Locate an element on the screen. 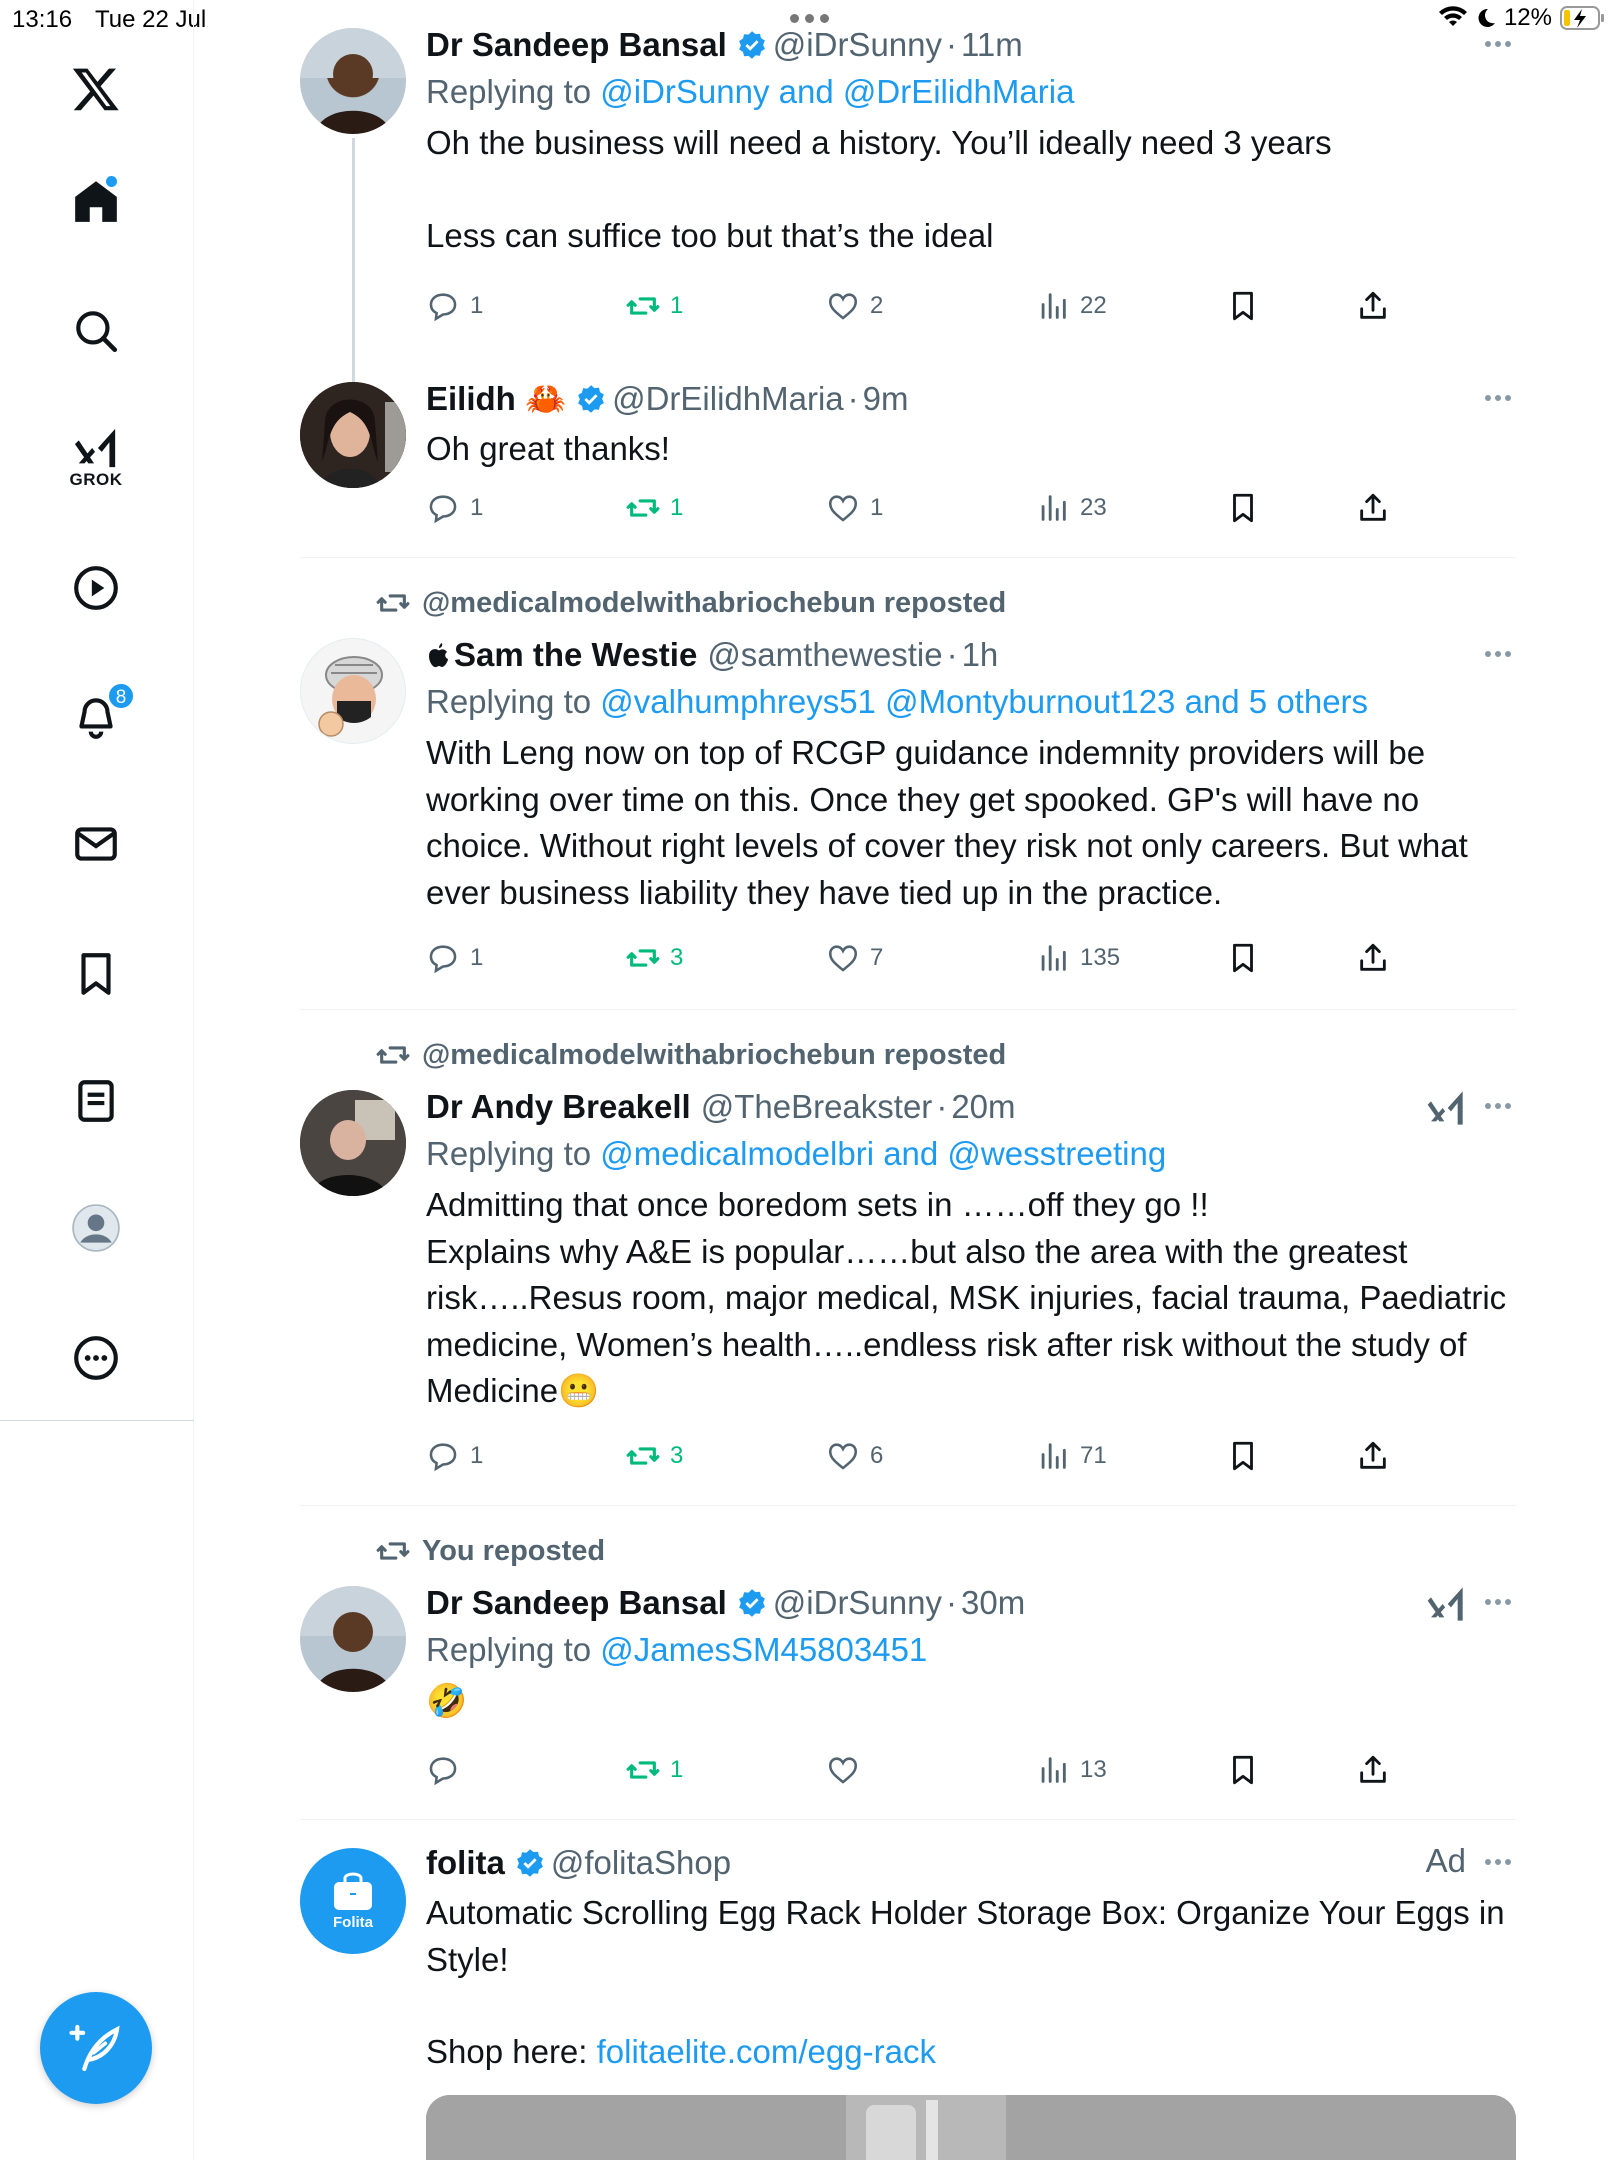  views-count: 71 is located at coordinates (1093, 1455).